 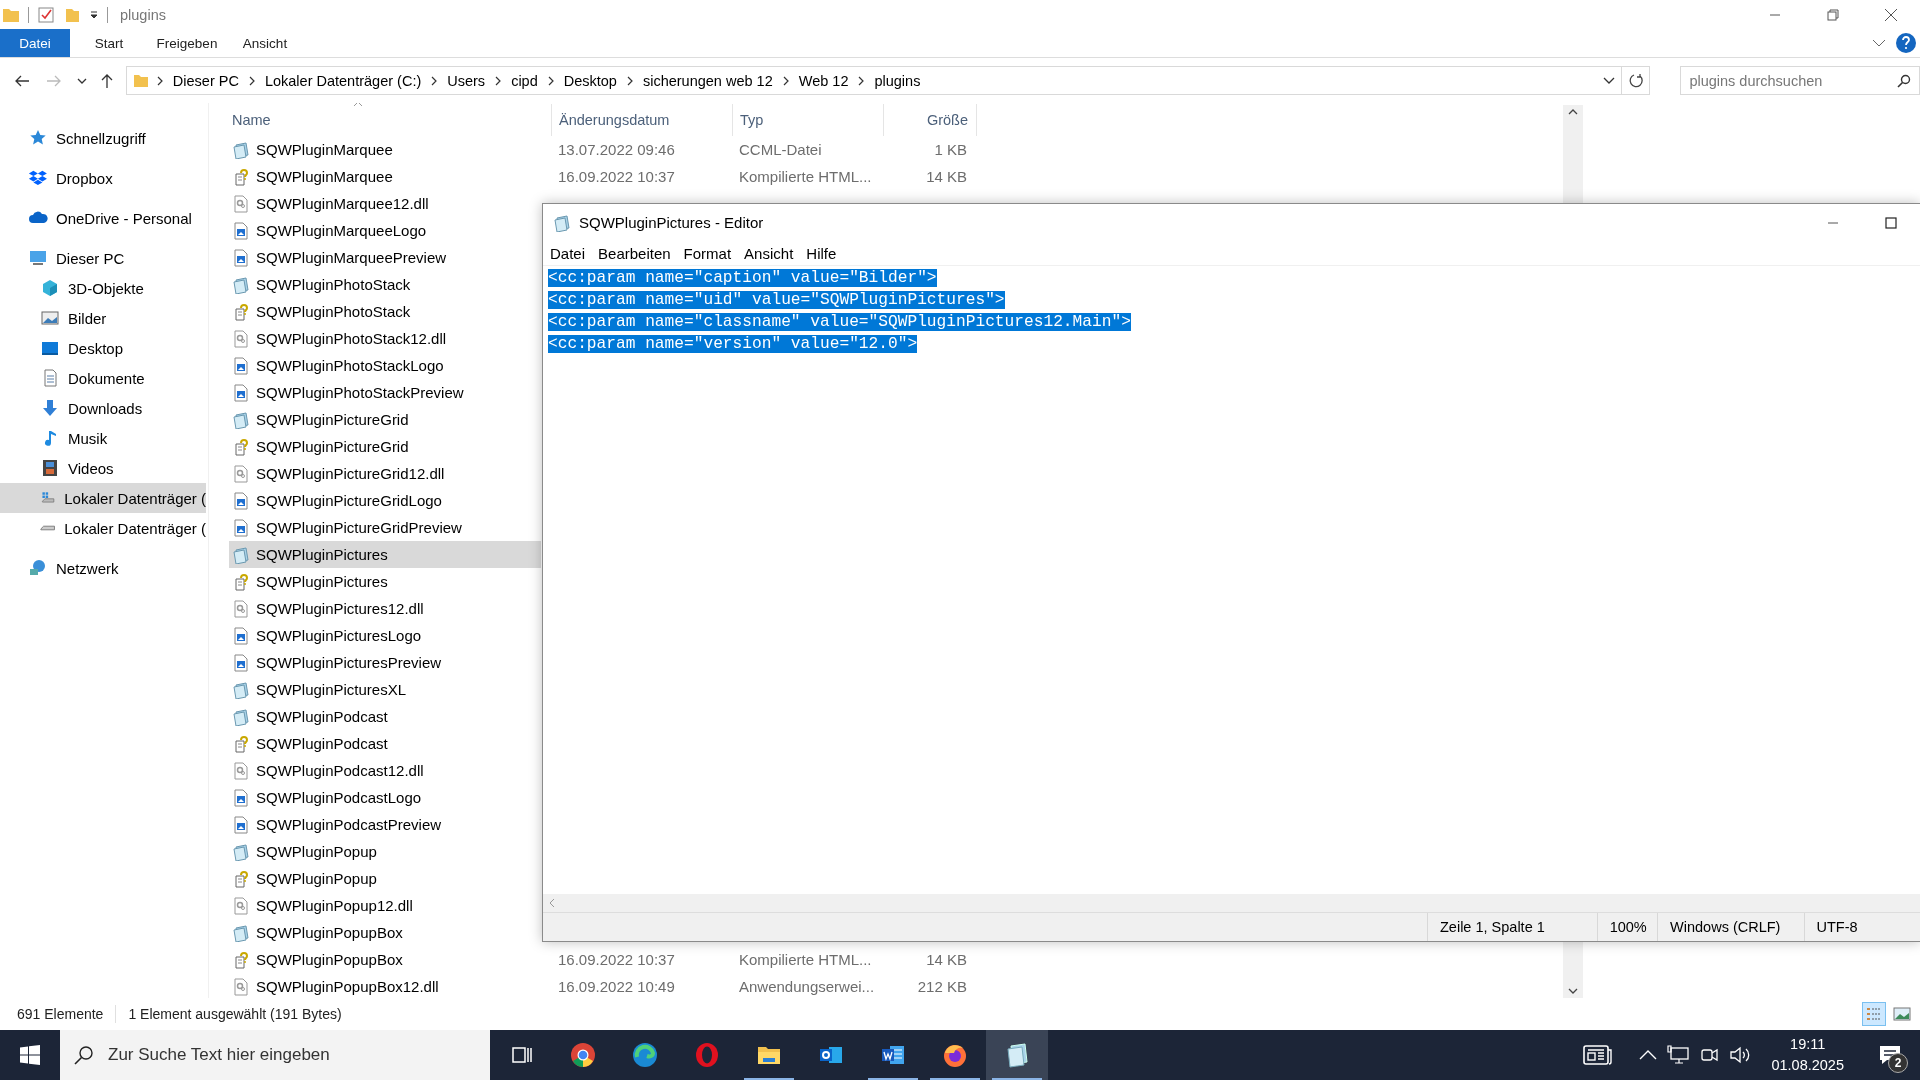 What do you see at coordinates (333, 311) in the screenshot?
I see `file-name: SQWPluginPhotoStack` at bounding box center [333, 311].